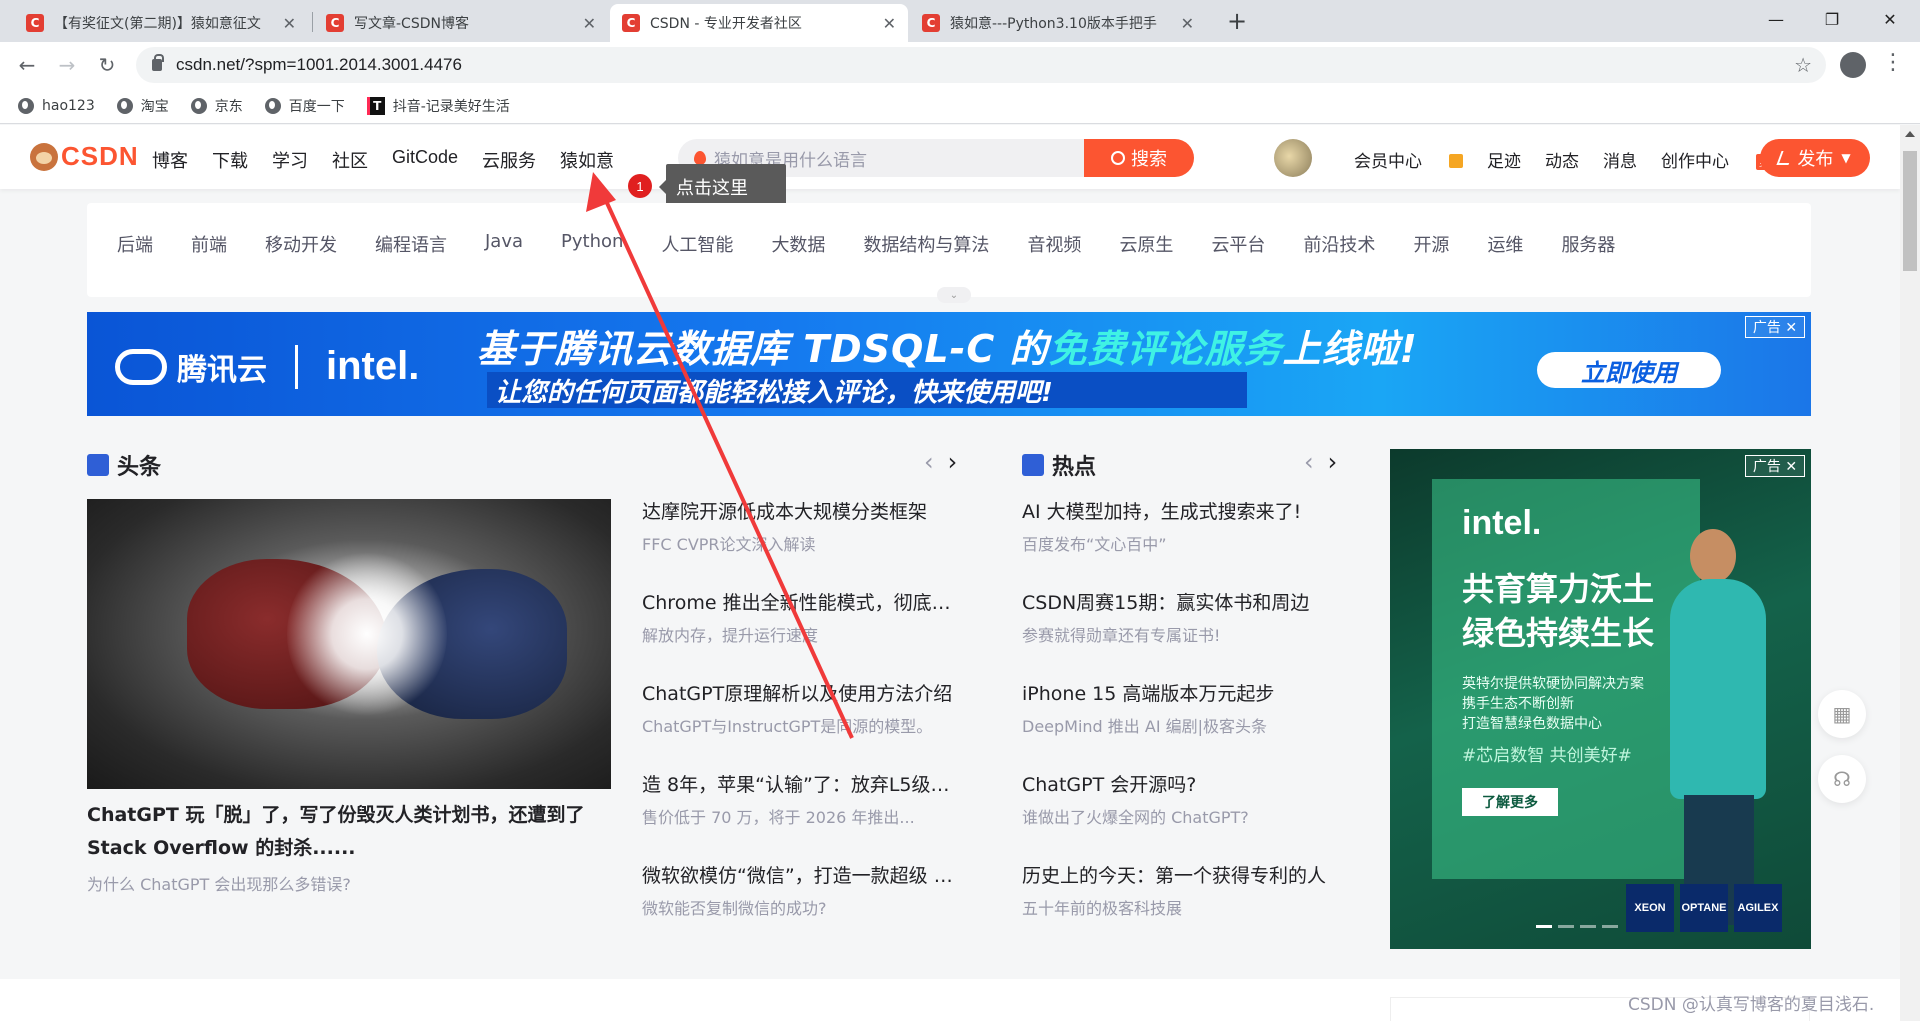 The width and height of the screenshot is (1920, 1021). What do you see at coordinates (161, 23) in the screenshot?
I see `browser-tab-1: C 【有奖征文(第二期)】猿如意征文 ✕` at bounding box center [161, 23].